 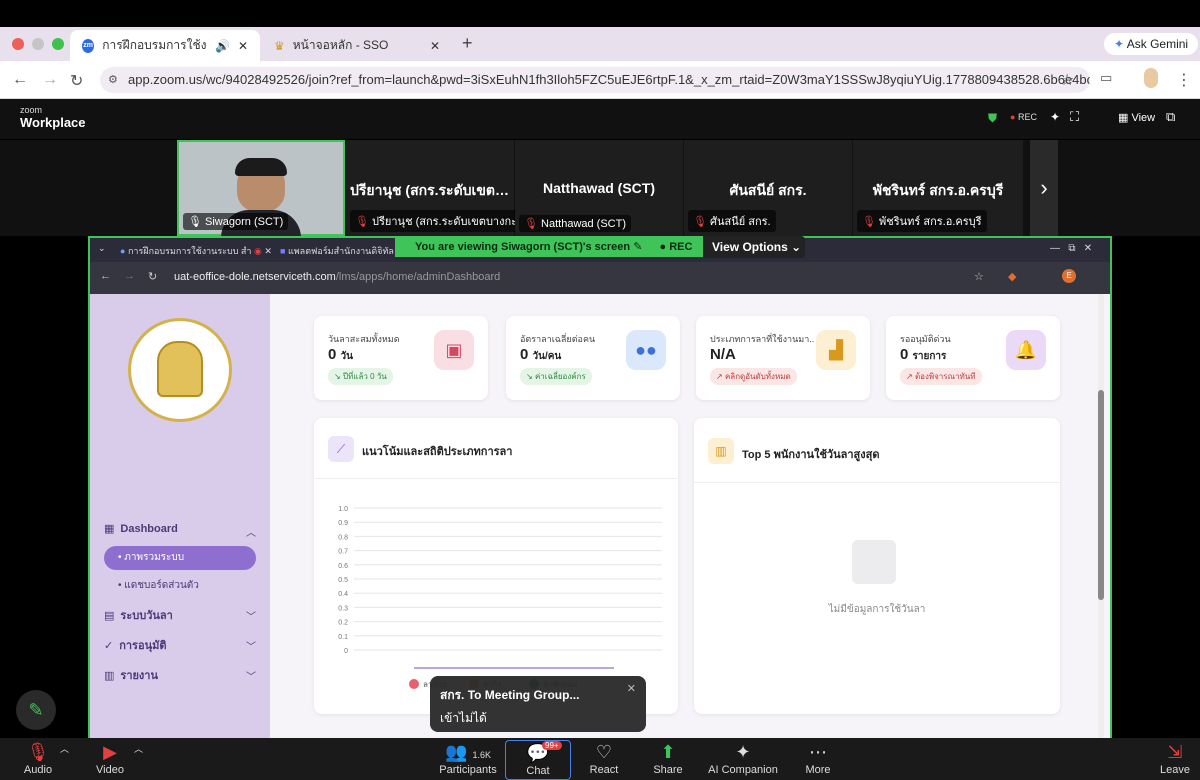 What do you see at coordinates (441, 221) in the screenshot?
I see `participant-label: 🎙 ปรียานุช (สกร.ระดับเขตบางกะปิ)` at bounding box center [441, 221].